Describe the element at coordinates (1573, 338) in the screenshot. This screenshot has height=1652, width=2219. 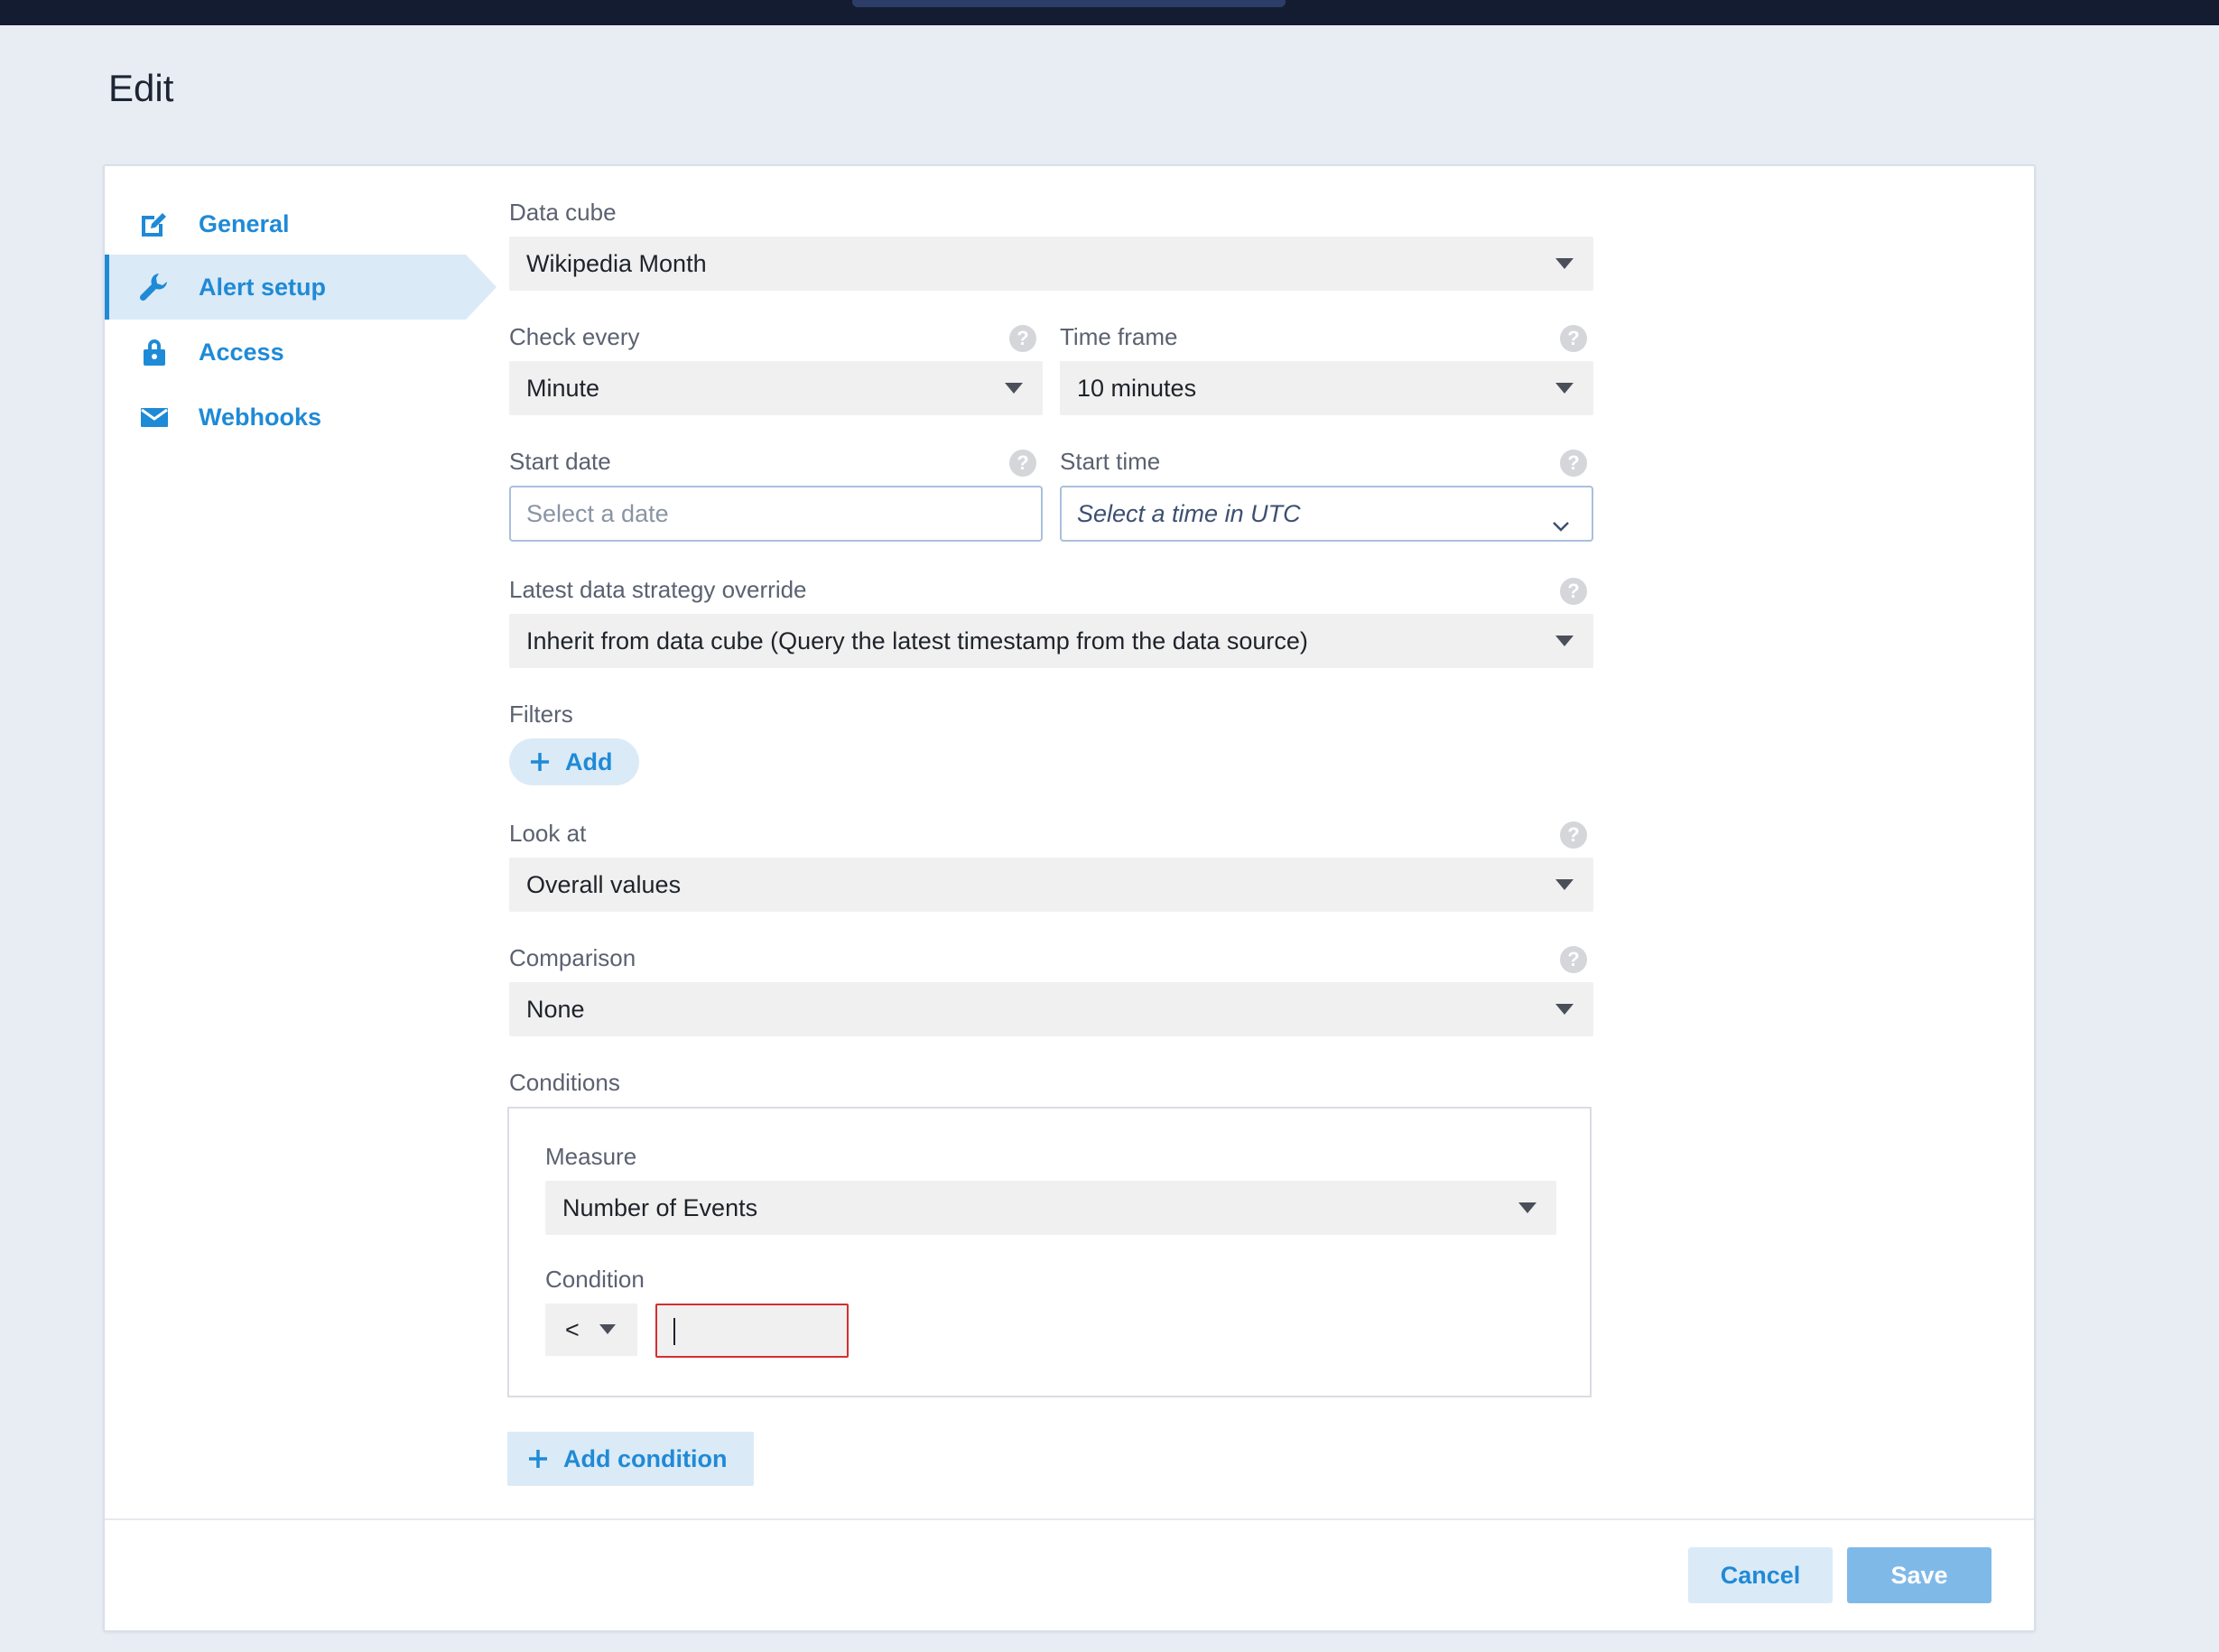
I see `time-frame-help-icon: ?` at that location.